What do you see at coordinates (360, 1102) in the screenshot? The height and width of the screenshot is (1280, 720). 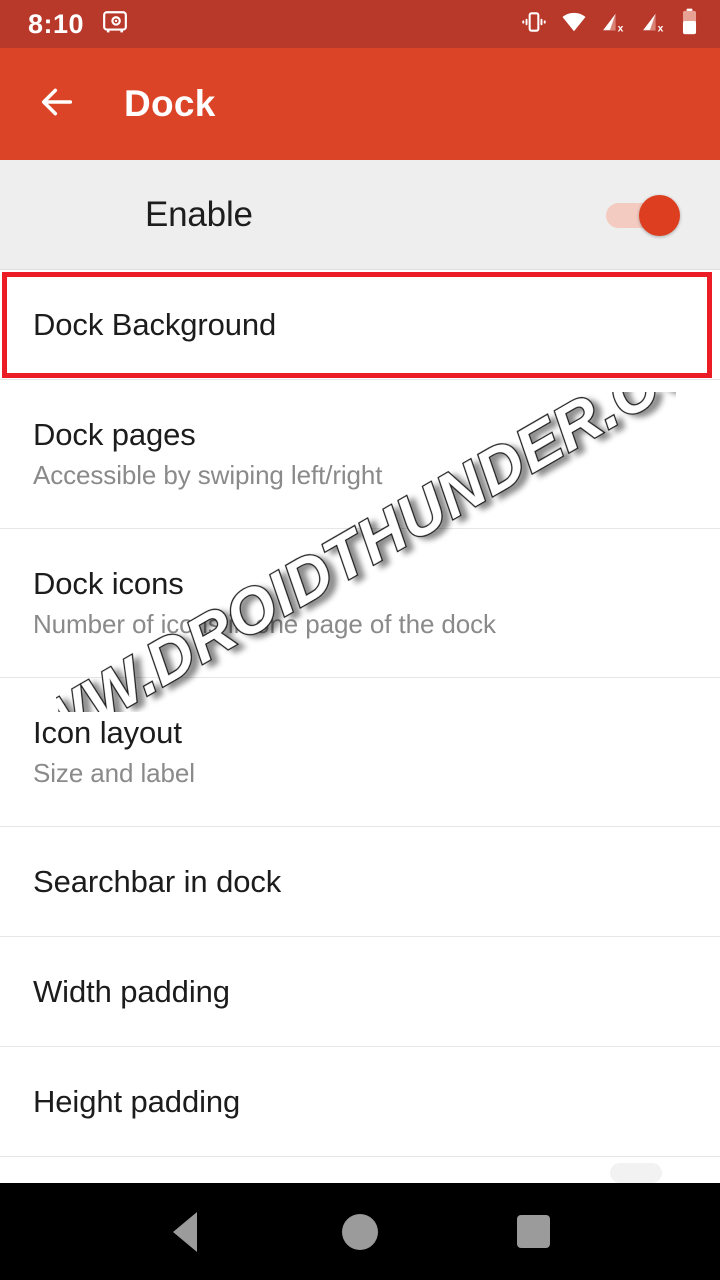 I see `list-item-height-padding: Height padding` at bounding box center [360, 1102].